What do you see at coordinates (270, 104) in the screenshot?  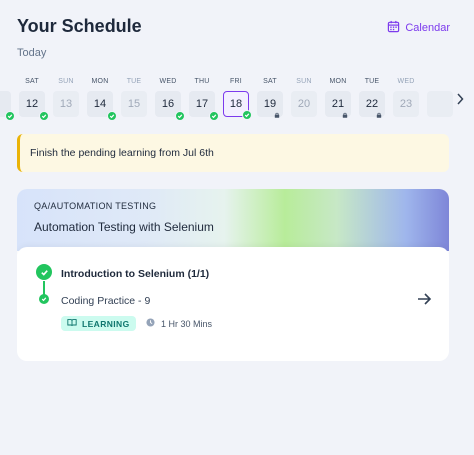 I see `date-number: 19` at bounding box center [270, 104].